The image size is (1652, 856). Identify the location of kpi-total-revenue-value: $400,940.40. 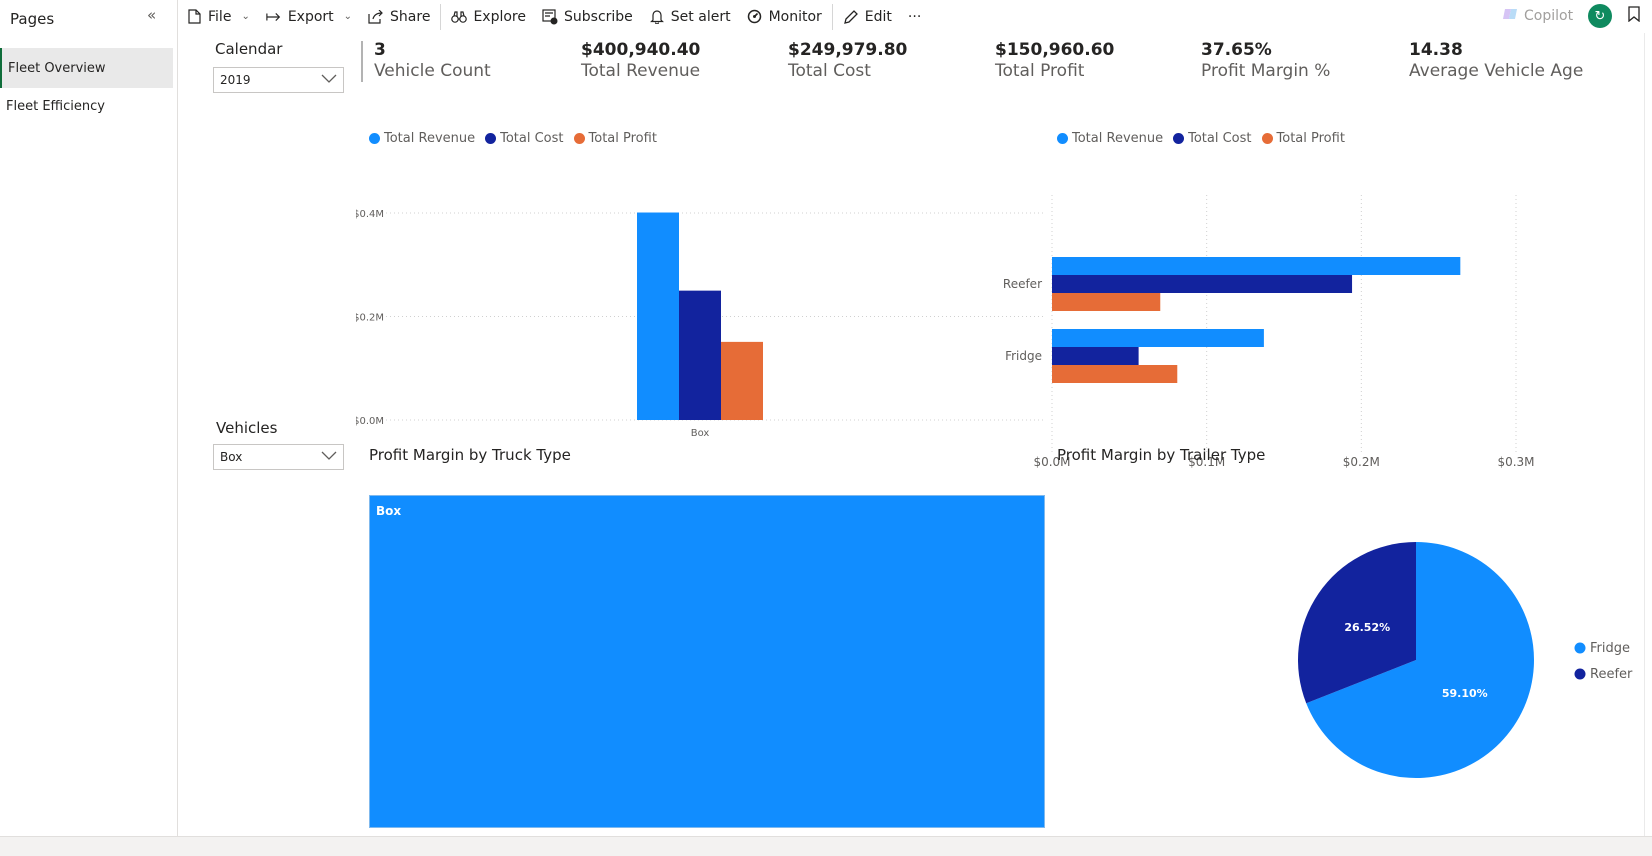
(641, 50).